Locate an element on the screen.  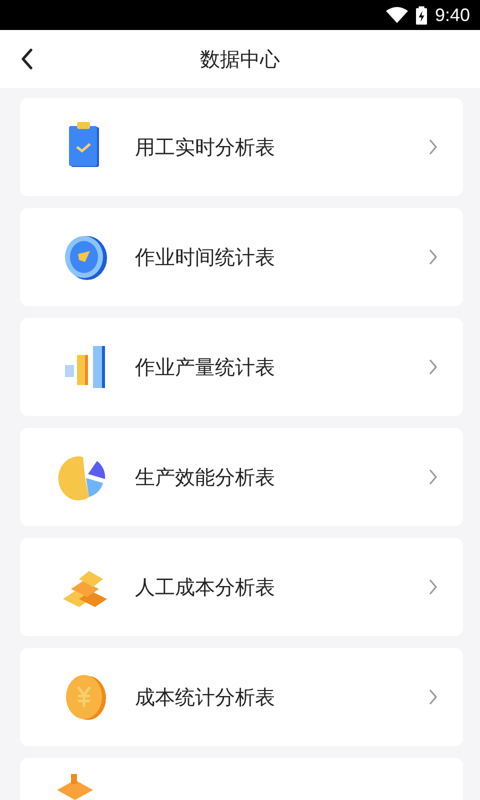
menu-label: 成本统计分析表 is located at coordinates (205, 697).